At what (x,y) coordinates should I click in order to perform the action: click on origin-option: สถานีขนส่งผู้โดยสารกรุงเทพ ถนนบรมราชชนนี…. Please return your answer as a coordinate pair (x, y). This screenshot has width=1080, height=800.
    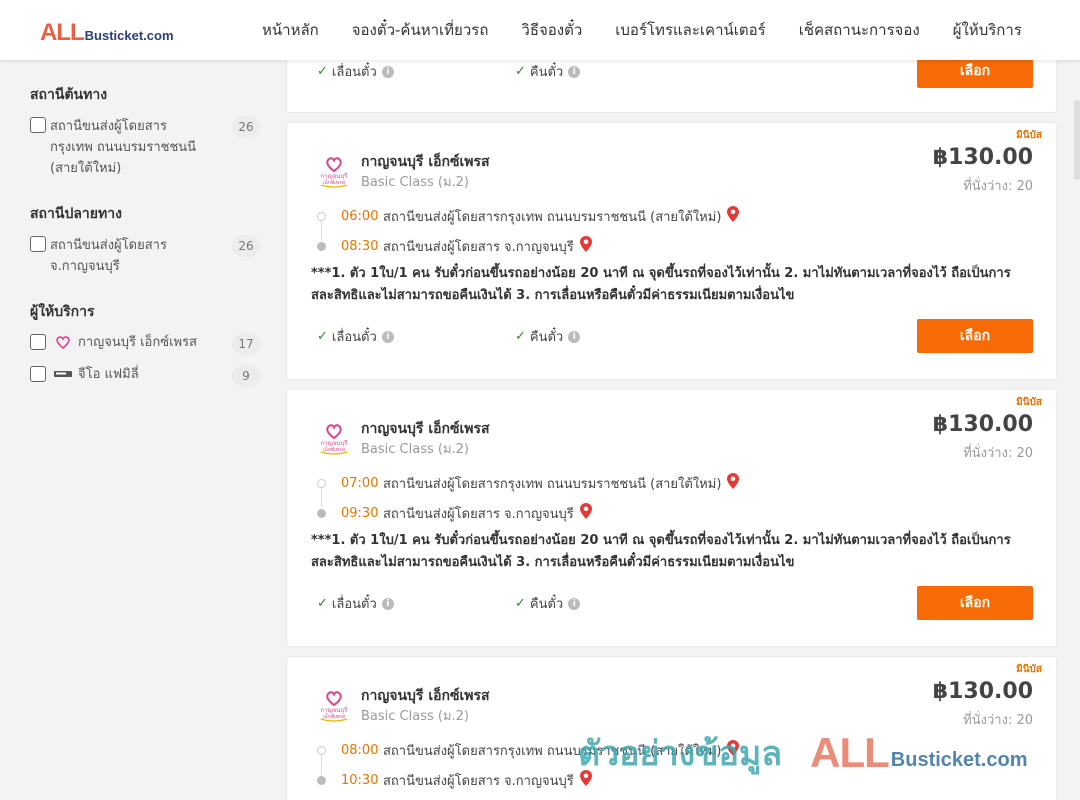
    Looking at the image, I should click on (145, 147).